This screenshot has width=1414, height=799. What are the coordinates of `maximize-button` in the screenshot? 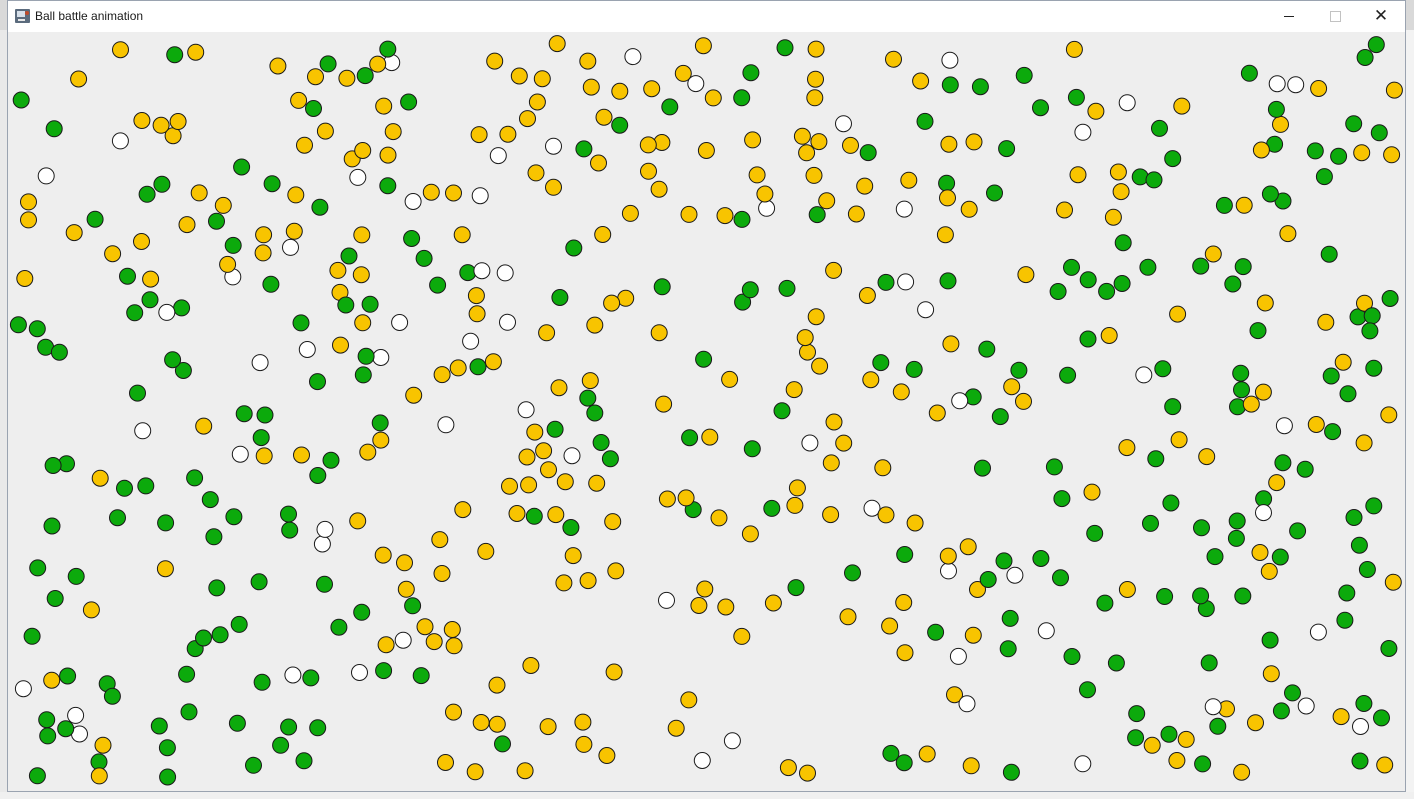 It's located at (1335, 16).